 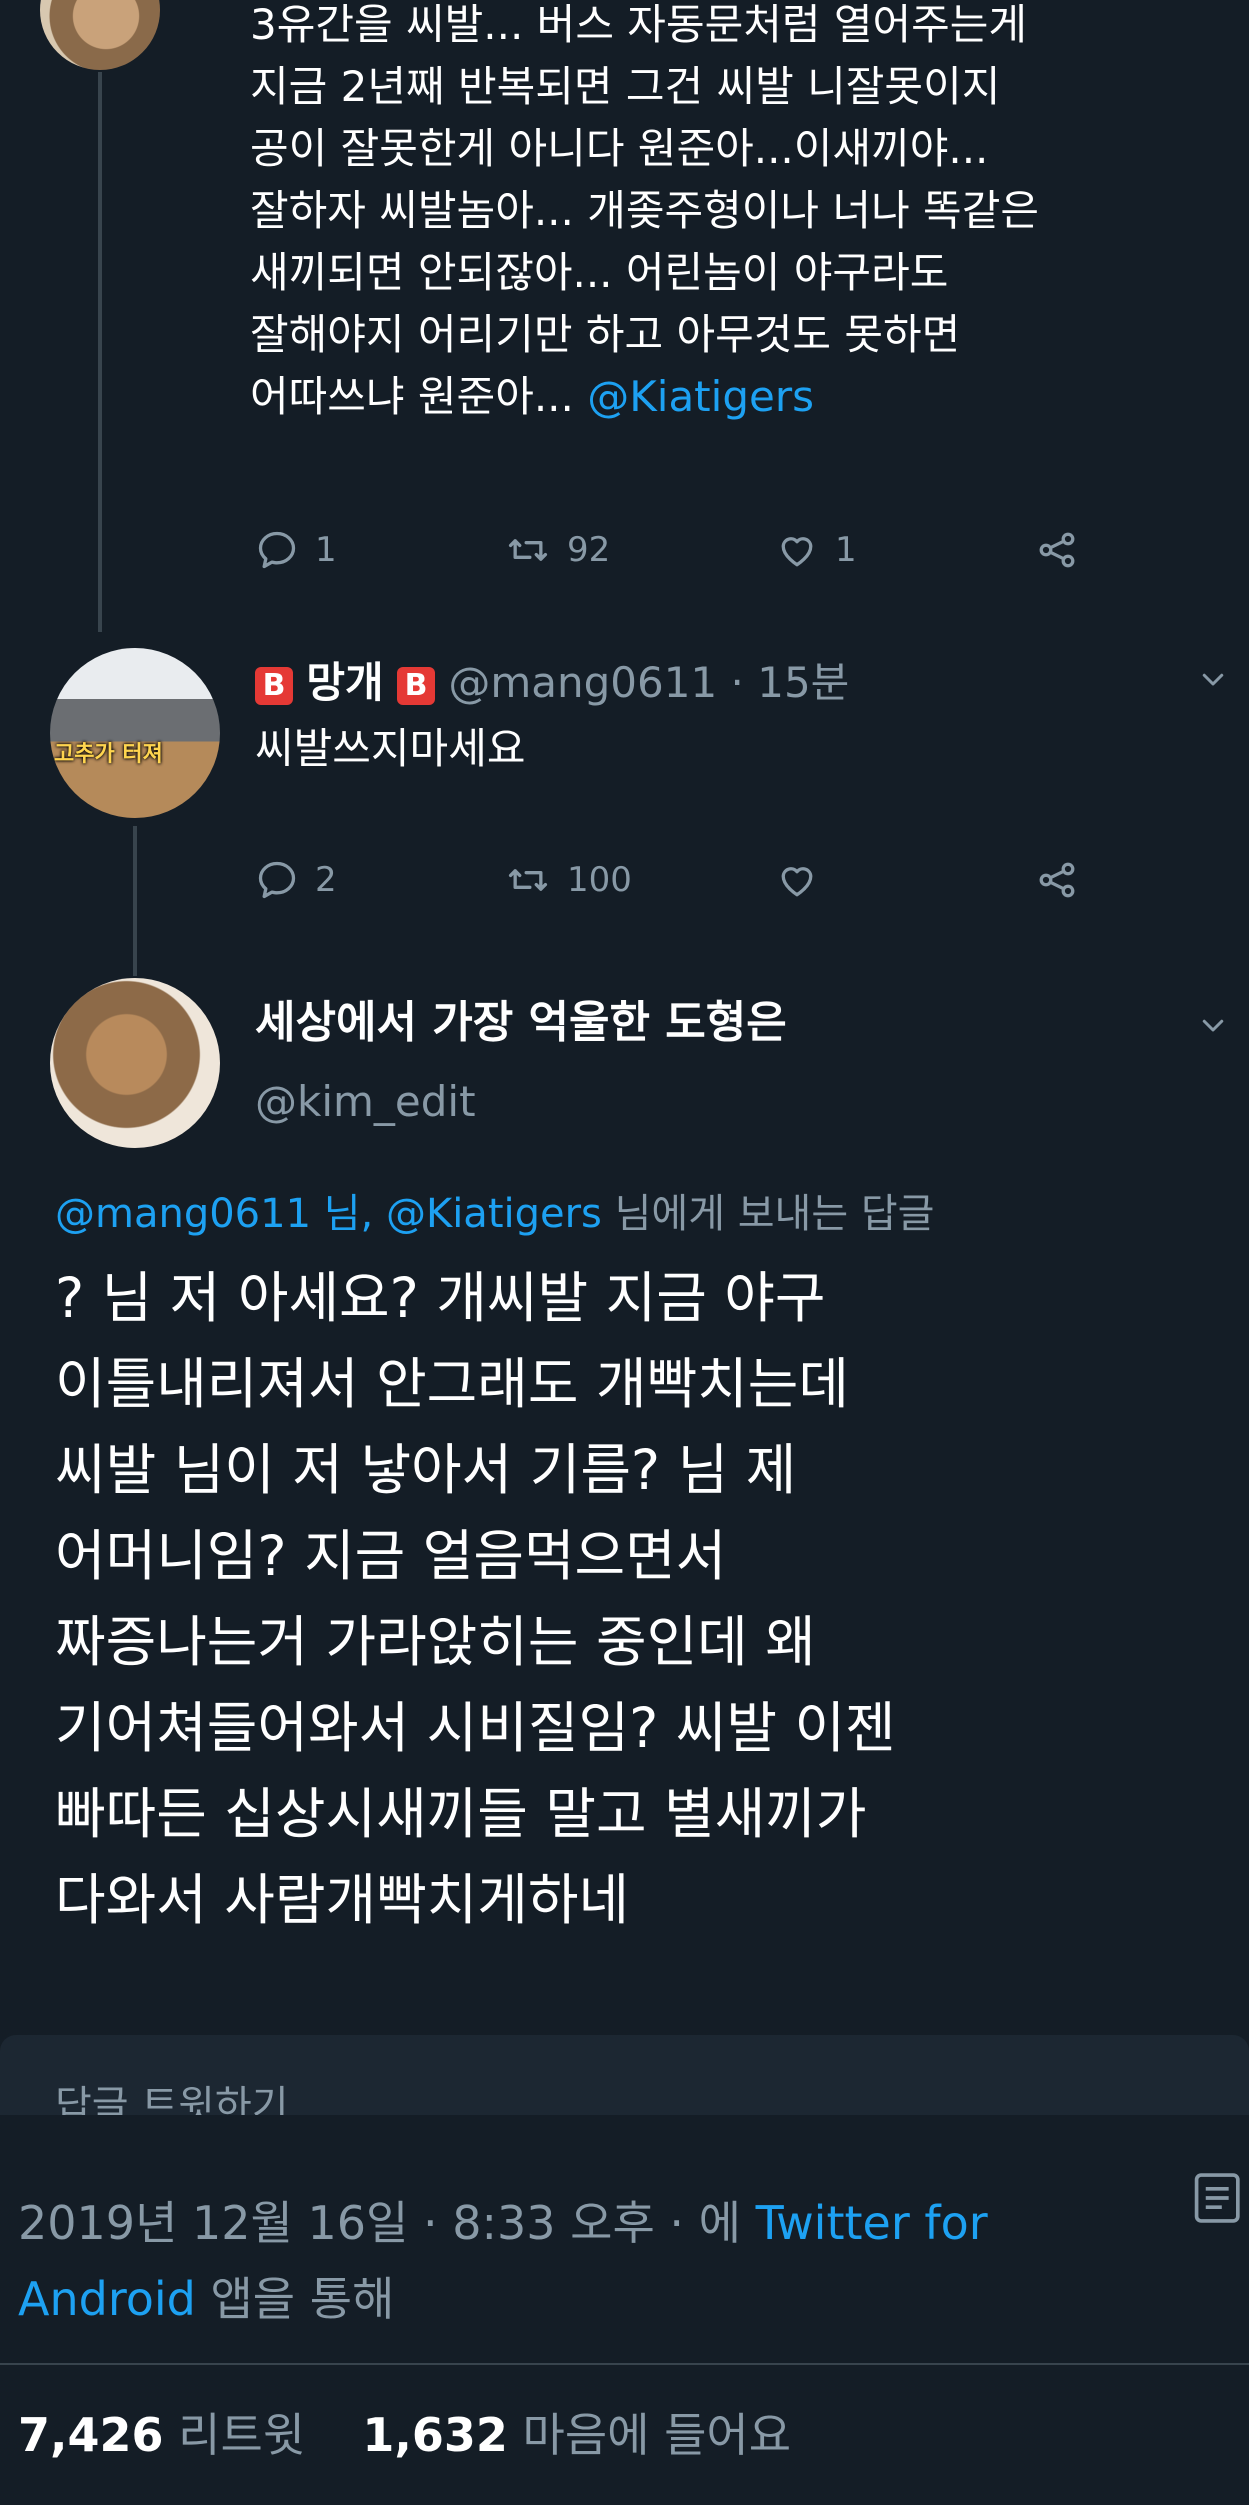 I want to click on compose-placeholder: 답글 트윗하기, so click(x=172, y=2099).